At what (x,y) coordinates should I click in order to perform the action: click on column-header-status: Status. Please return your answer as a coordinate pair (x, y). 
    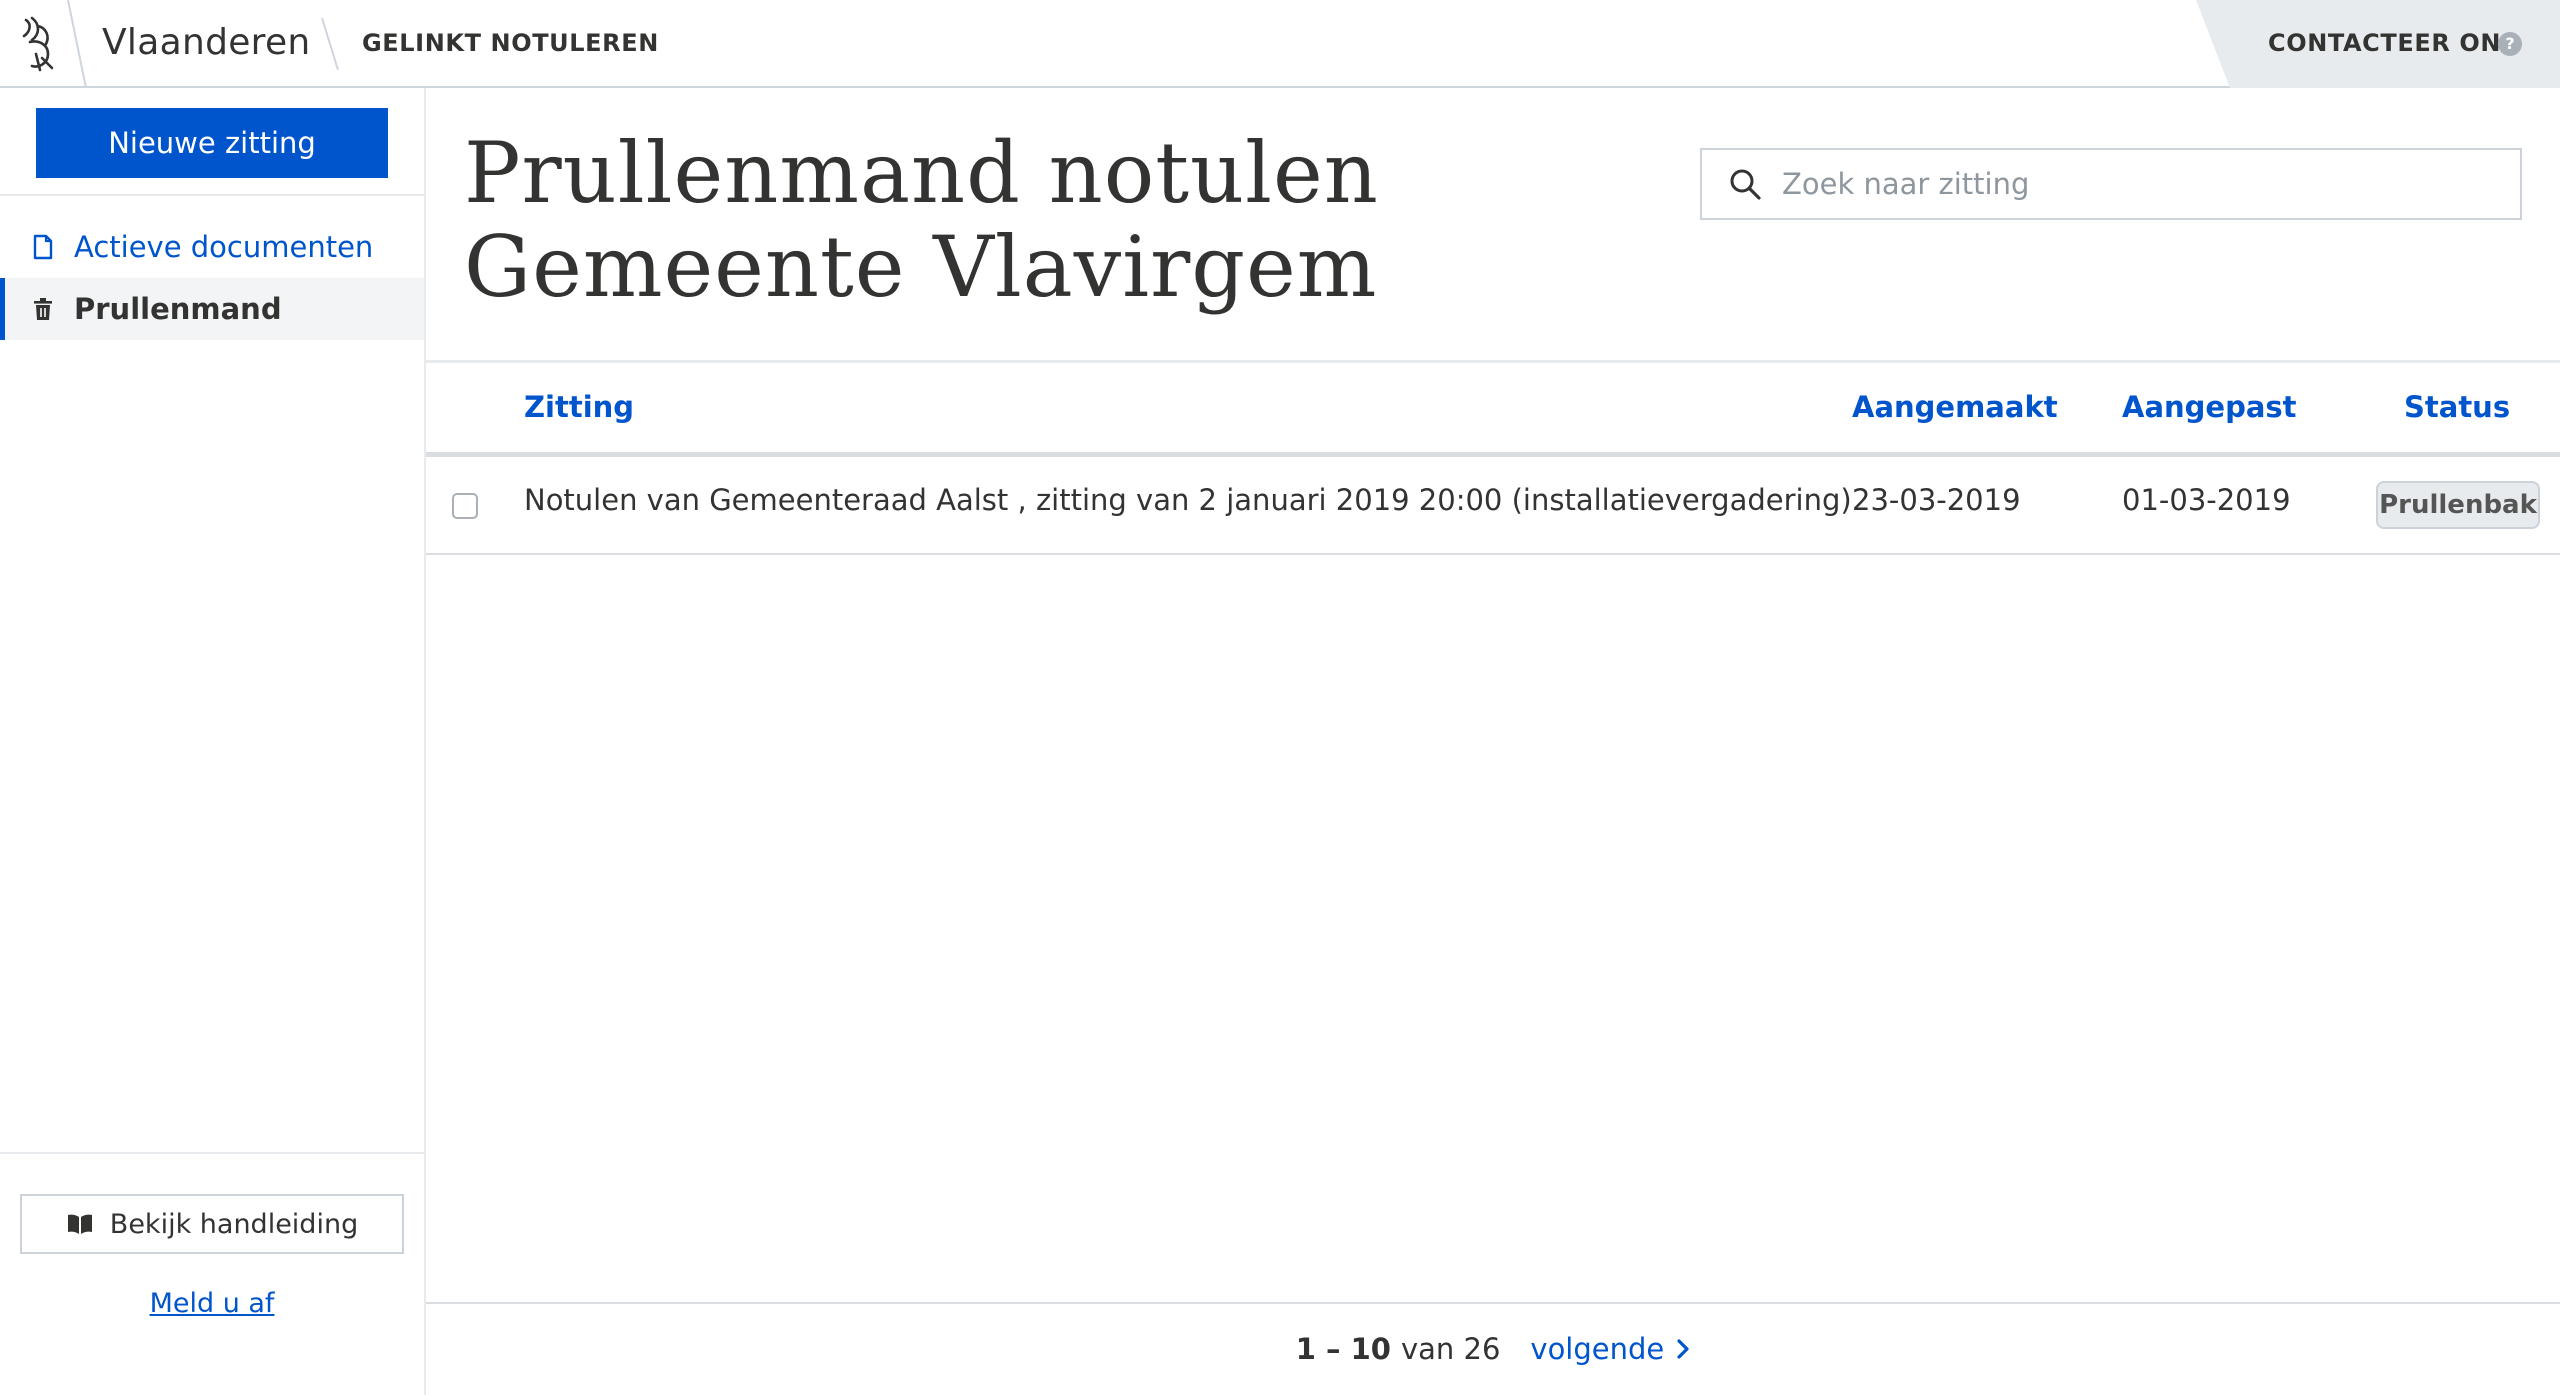
    Looking at the image, I should click on (2457, 407).